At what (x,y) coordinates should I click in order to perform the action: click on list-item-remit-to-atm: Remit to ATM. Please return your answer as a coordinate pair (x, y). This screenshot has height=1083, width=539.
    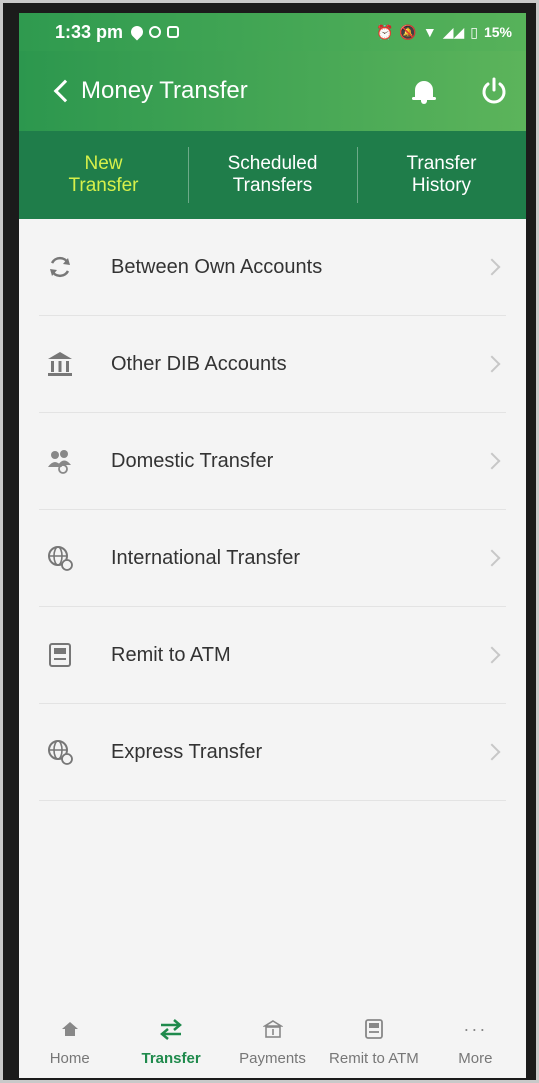
    Looking at the image, I should click on (272, 655).